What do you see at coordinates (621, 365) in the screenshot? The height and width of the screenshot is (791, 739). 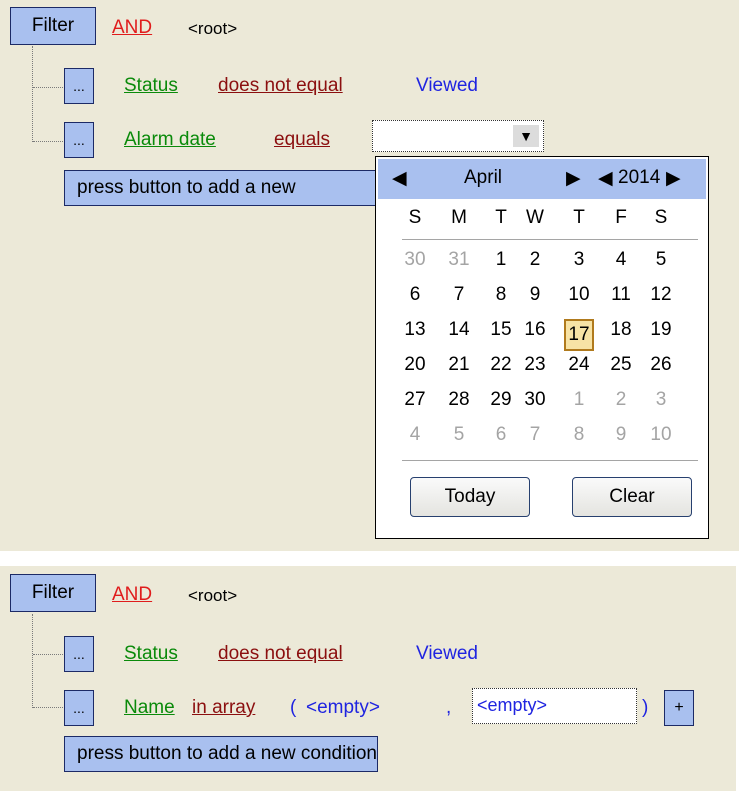 I see `calendar-day: 25` at bounding box center [621, 365].